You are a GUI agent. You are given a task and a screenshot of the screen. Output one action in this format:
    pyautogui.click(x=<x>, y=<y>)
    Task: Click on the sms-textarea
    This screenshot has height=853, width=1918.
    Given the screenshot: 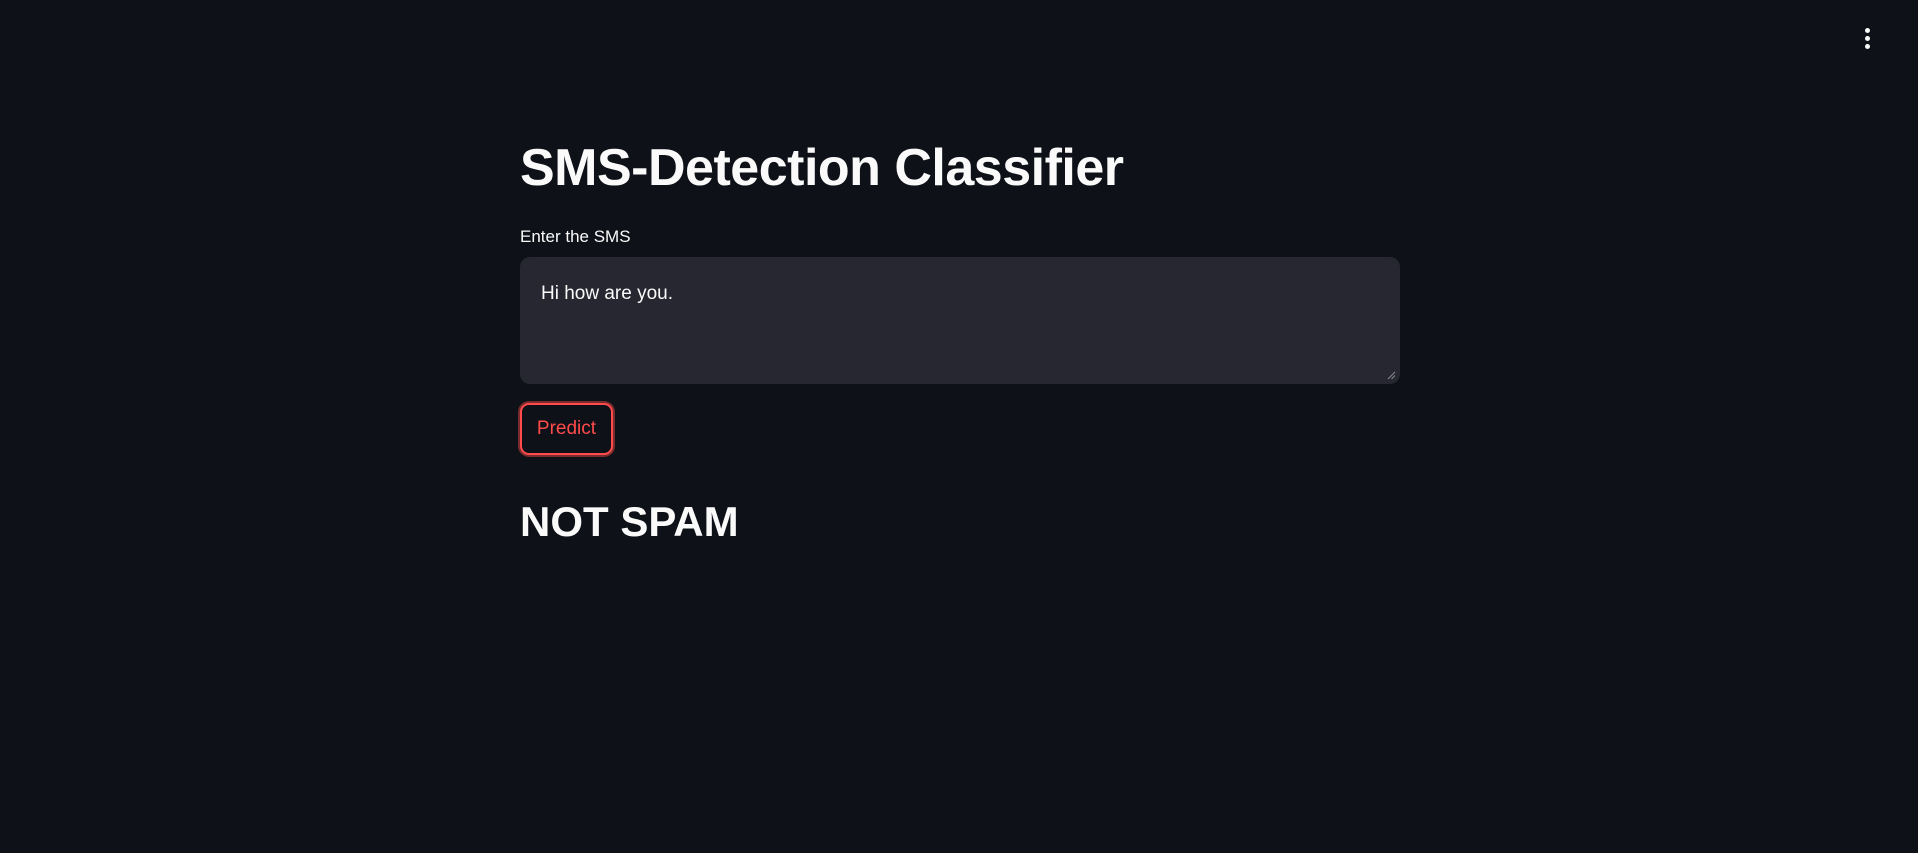 What is the action you would take?
    pyautogui.click(x=960, y=320)
    